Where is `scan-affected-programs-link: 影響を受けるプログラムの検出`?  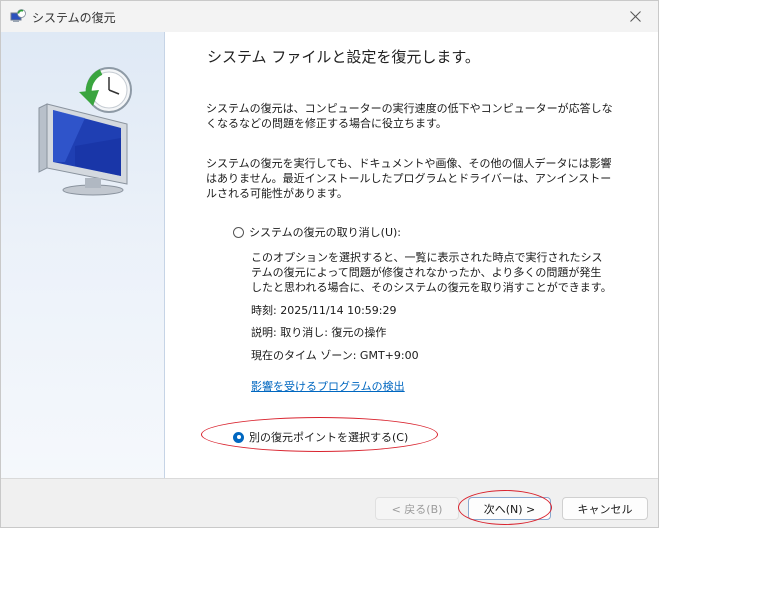 scan-affected-programs-link: 影響を受けるプログラムの検出 is located at coordinates (328, 386).